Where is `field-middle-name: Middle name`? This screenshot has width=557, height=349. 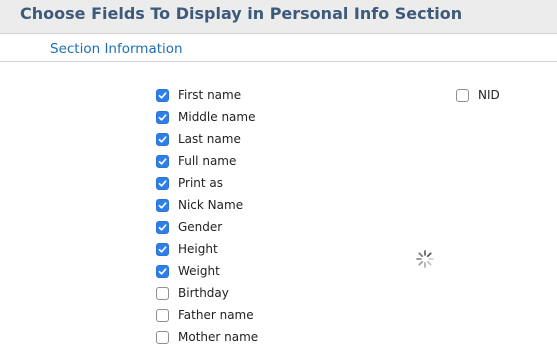 field-middle-name: Middle name is located at coordinates (205, 117).